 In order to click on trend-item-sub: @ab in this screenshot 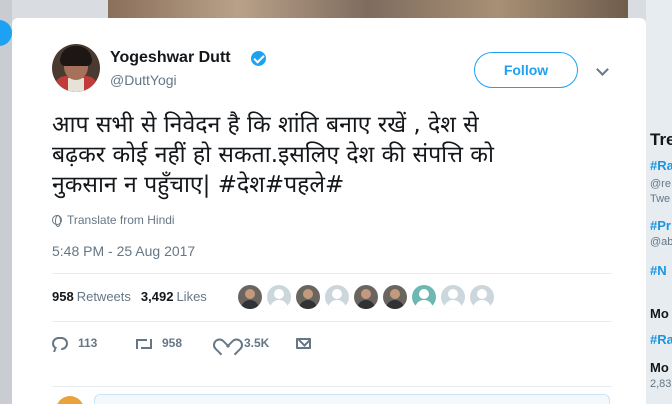, I will do `click(661, 242)`.